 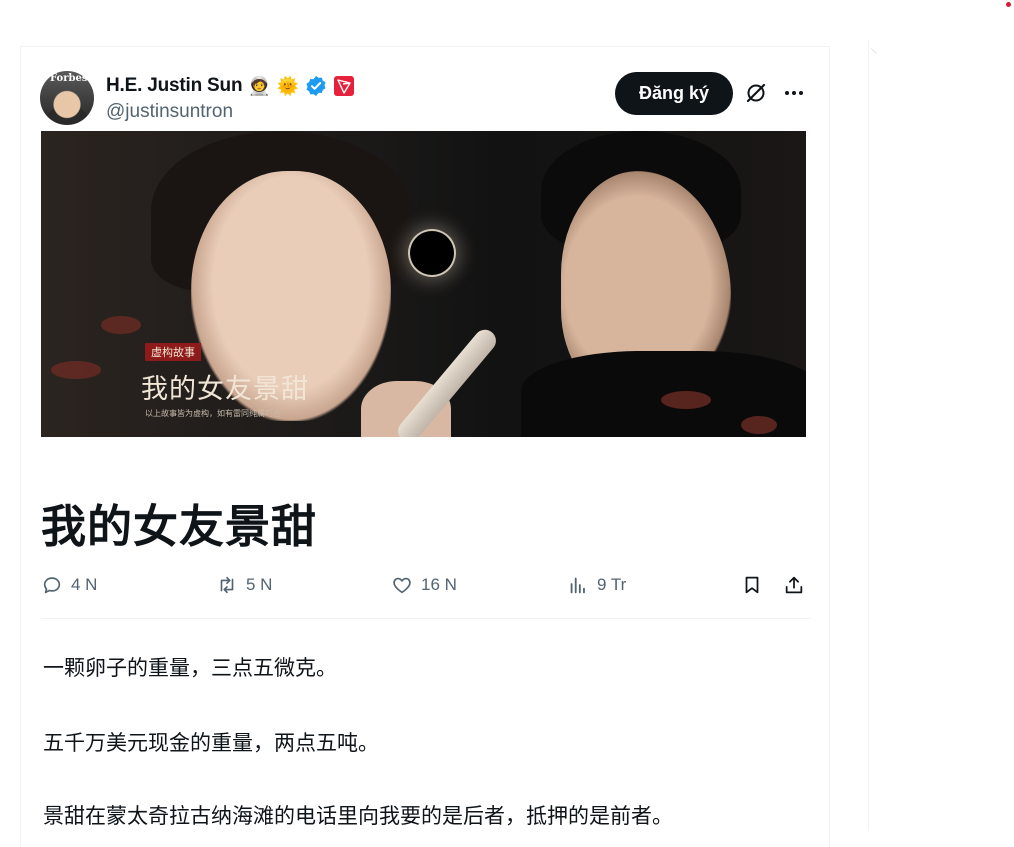 I want to click on repost-count: 5 N, so click(x=259, y=584).